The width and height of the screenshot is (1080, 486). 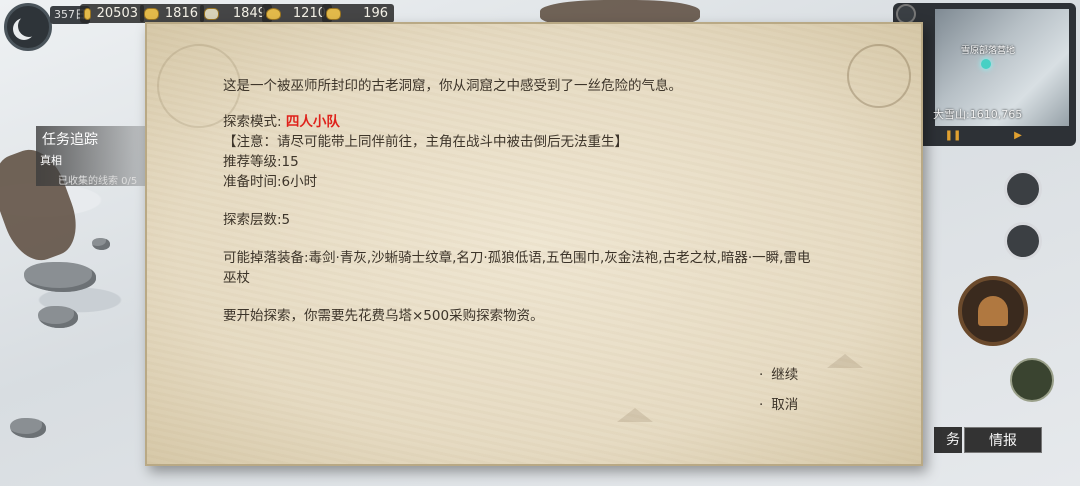 I want to click on continue-option: · 继续, so click(x=778, y=373).